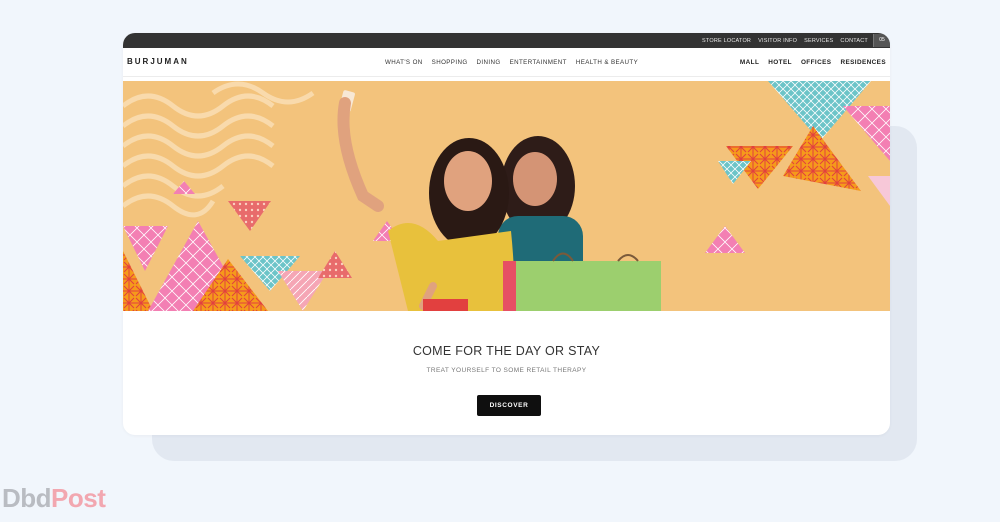  What do you see at coordinates (450, 62) in the screenshot?
I see `nav-item-shopping: SHOPPING` at bounding box center [450, 62].